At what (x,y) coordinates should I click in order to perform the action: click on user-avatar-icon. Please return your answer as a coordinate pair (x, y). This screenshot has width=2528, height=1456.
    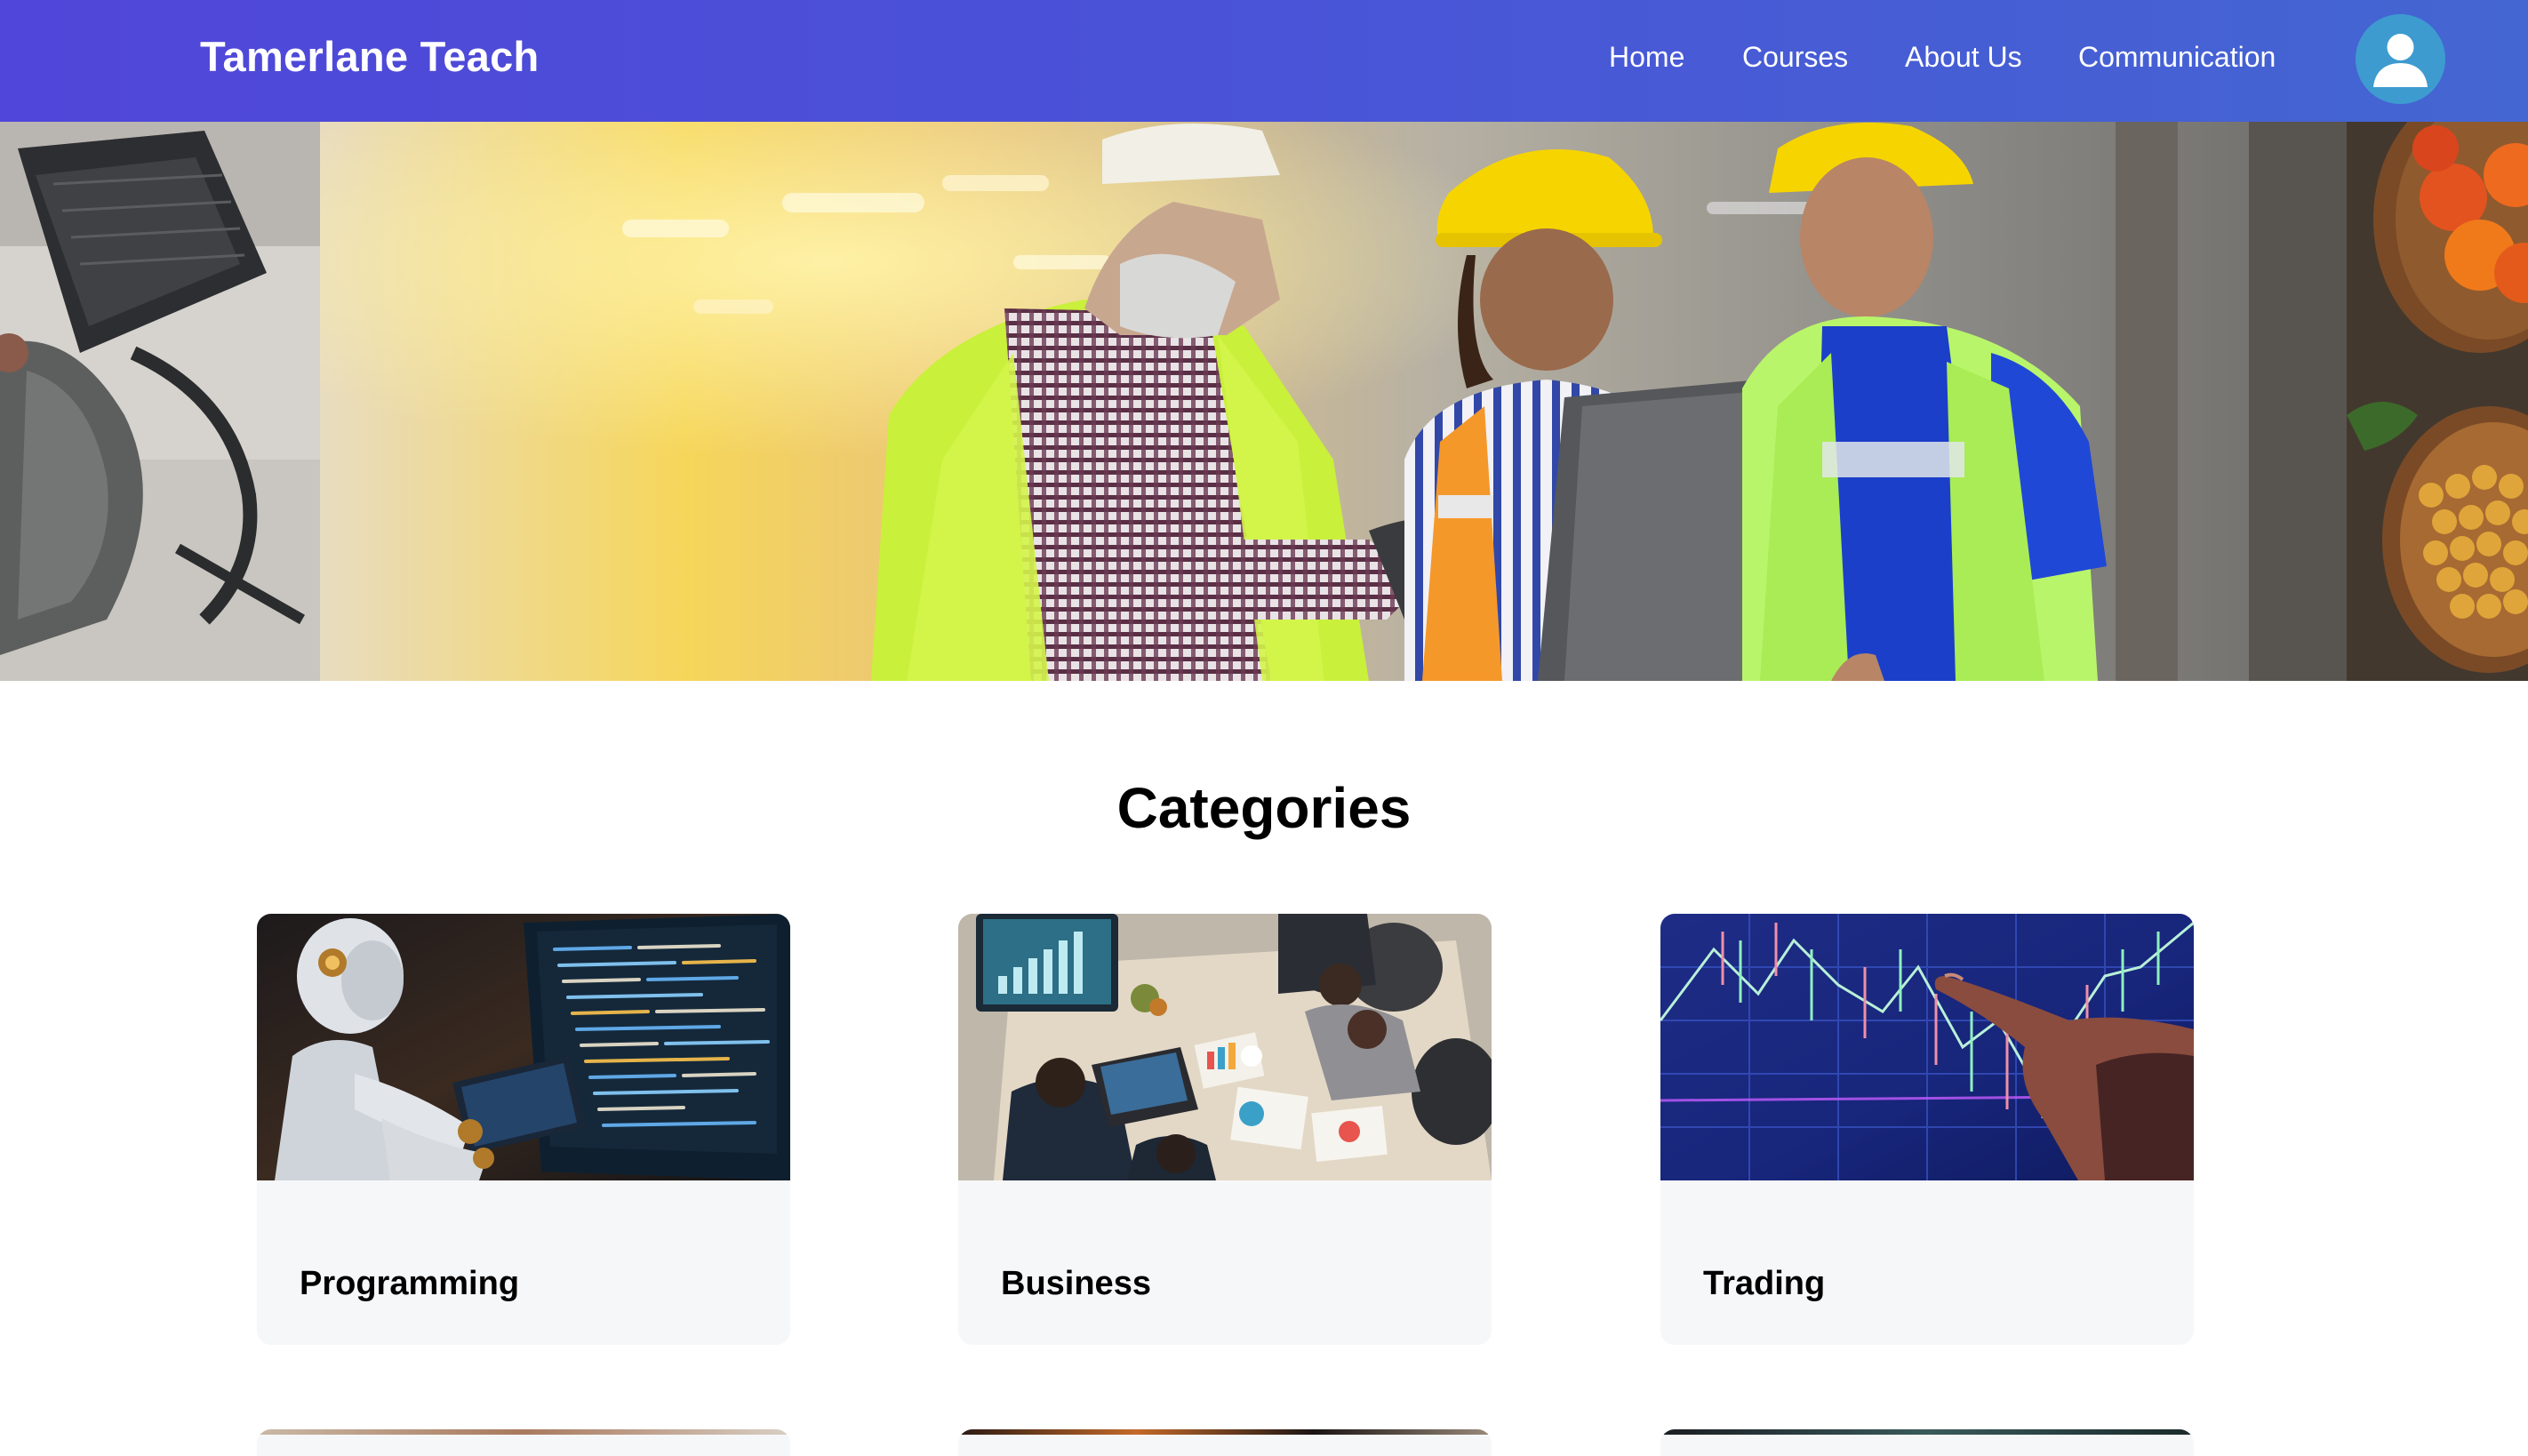
    Looking at the image, I should click on (2400, 59).